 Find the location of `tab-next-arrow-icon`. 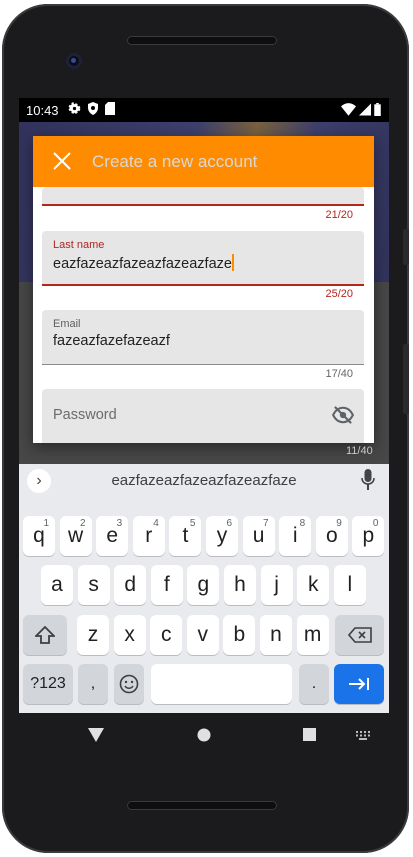

tab-next-arrow-icon is located at coordinates (359, 684).